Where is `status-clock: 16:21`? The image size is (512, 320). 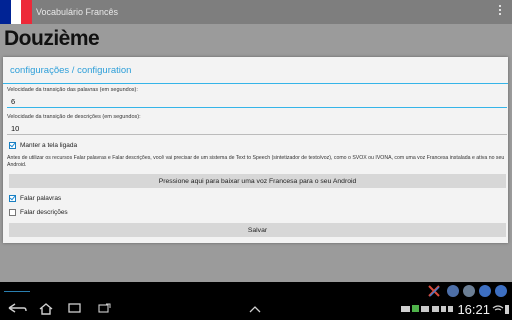
status-clock: 16:21 is located at coordinates (473, 309).